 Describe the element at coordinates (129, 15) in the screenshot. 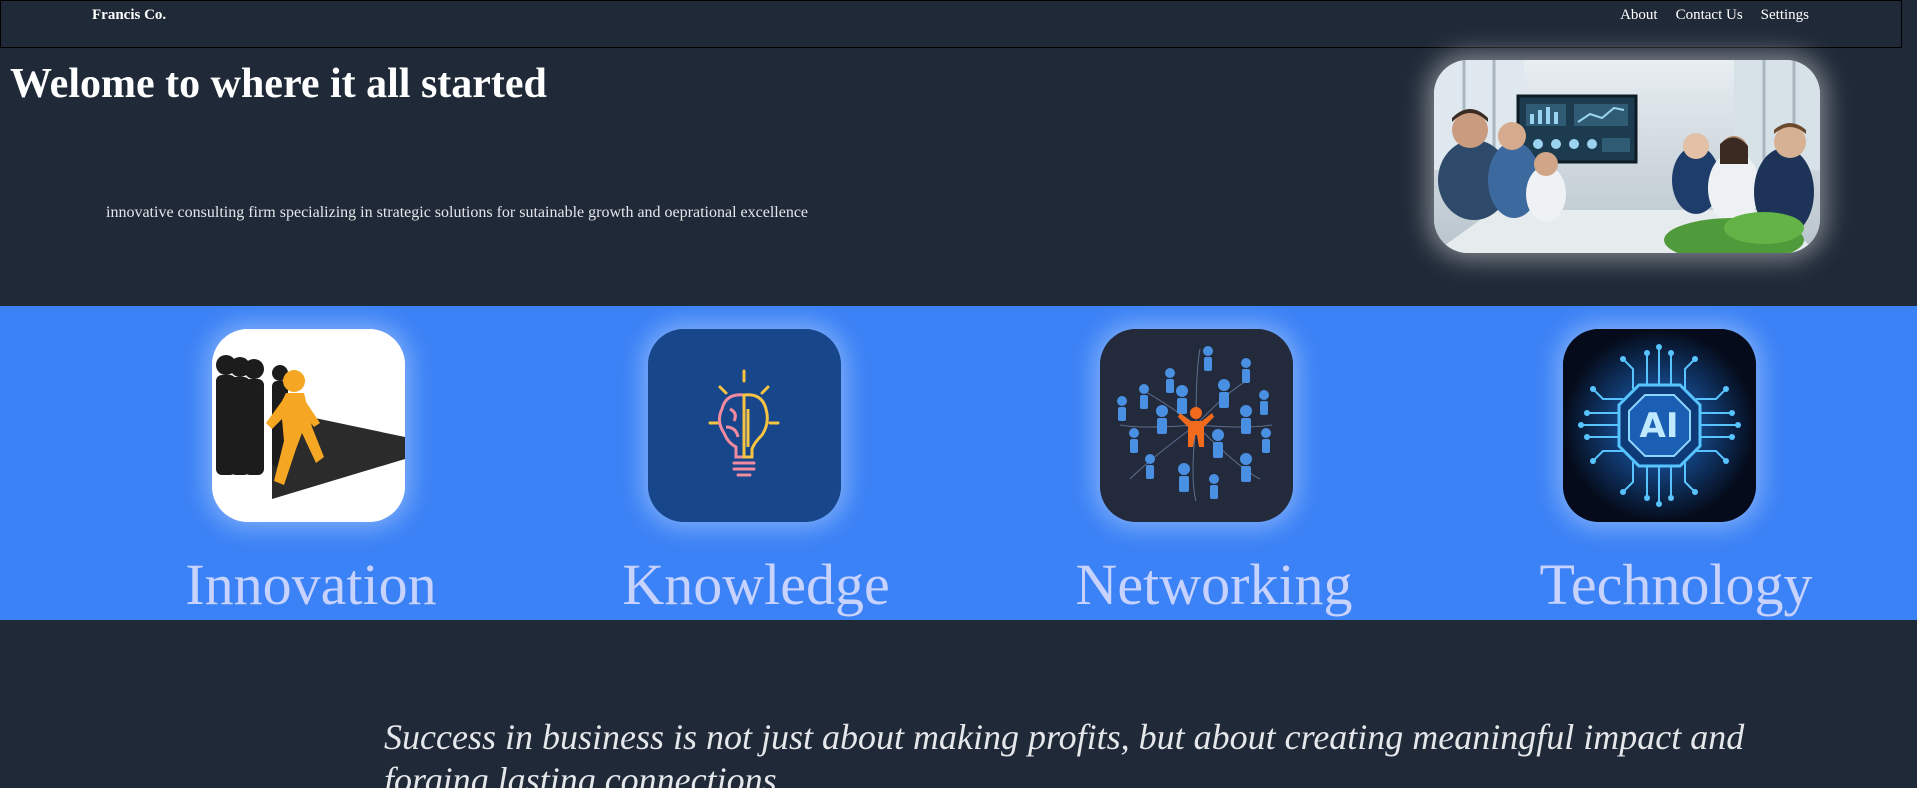

I see `brand-logo-text: Francis Co.` at that location.